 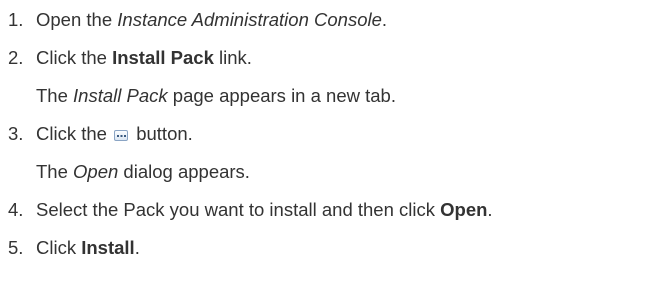 What do you see at coordinates (322, 172) in the screenshot?
I see `step-3-result: The Open dialog appears.` at bounding box center [322, 172].